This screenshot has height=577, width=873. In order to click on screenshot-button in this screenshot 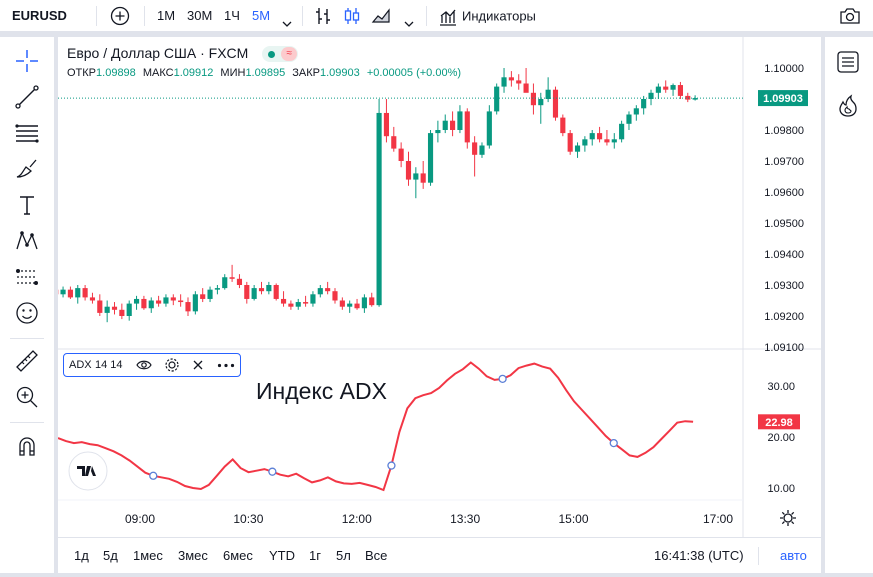, I will do `click(850, 16)`.